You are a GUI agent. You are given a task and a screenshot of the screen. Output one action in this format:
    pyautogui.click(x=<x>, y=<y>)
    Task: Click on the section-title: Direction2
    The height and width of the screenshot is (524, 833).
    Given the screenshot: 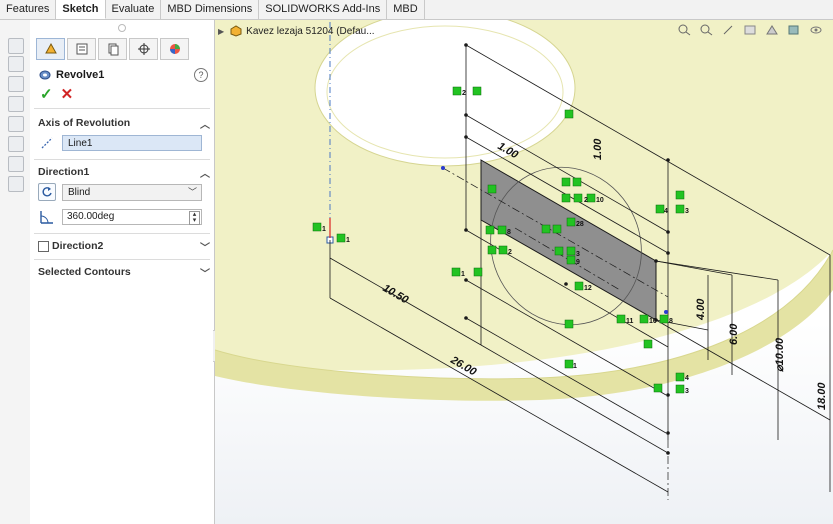 What is the action you would take?
    pyautogui.click(x=78, y=246)
    